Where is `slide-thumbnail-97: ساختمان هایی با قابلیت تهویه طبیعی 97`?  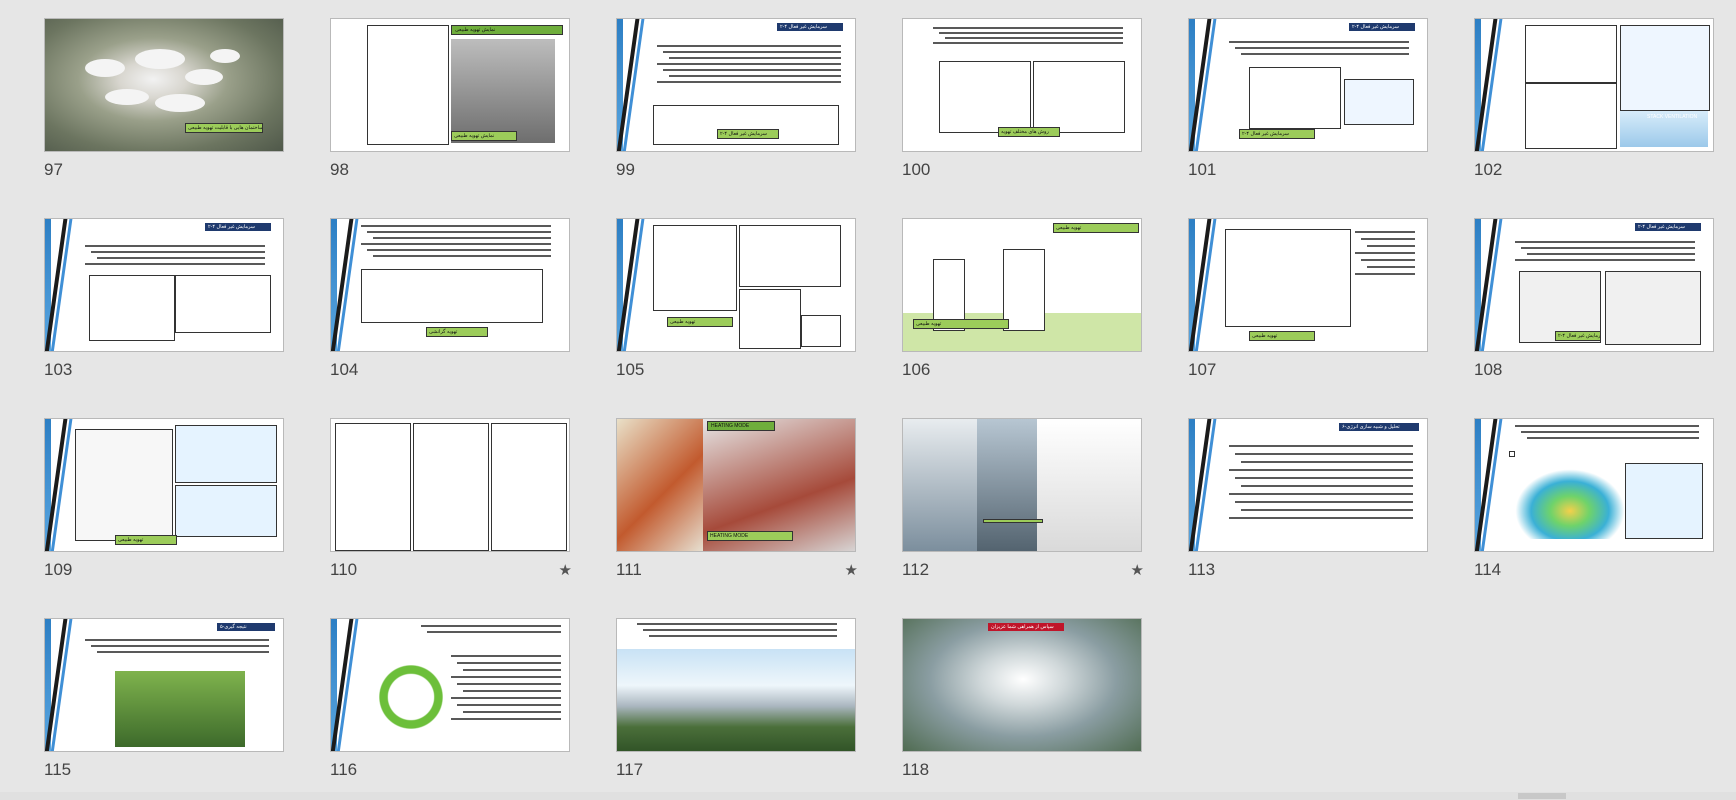
slide-thumbnail-97: ساختمان هایی با قابلیت تهویه طبیعی 97 is located at coordinates (165, 105).